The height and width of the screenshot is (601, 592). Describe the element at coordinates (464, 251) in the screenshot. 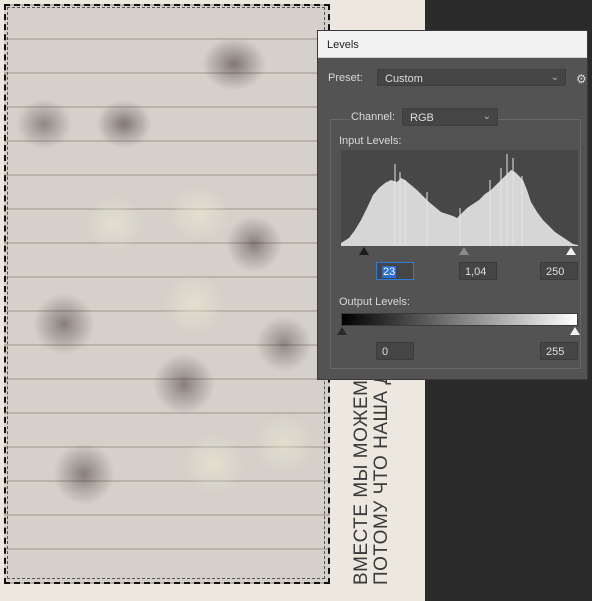

I see `input-gamma-slider` at that location.